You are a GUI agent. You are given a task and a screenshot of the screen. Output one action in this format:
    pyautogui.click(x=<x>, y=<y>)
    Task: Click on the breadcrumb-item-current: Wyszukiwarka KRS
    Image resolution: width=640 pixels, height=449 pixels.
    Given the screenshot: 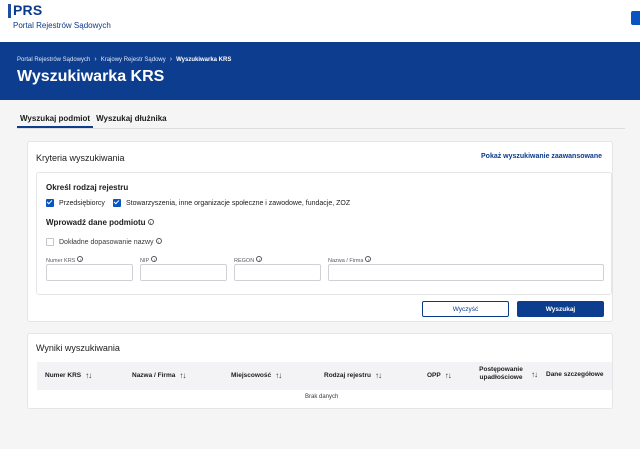 What is the action you would take?
    pyautogui.click(x=204, y=59)
    